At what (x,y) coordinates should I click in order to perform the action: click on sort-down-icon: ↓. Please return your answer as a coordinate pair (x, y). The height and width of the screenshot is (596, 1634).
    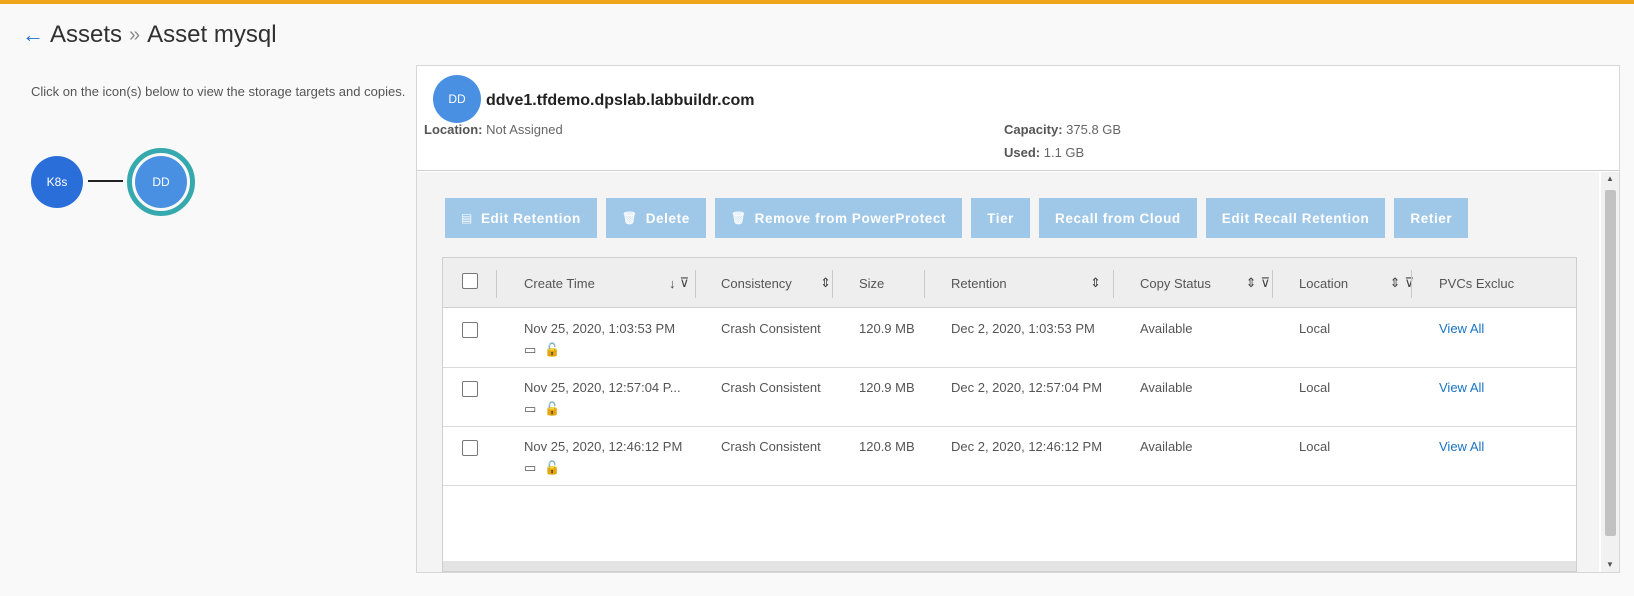
    Looking at the image, I should click on (672, 283).